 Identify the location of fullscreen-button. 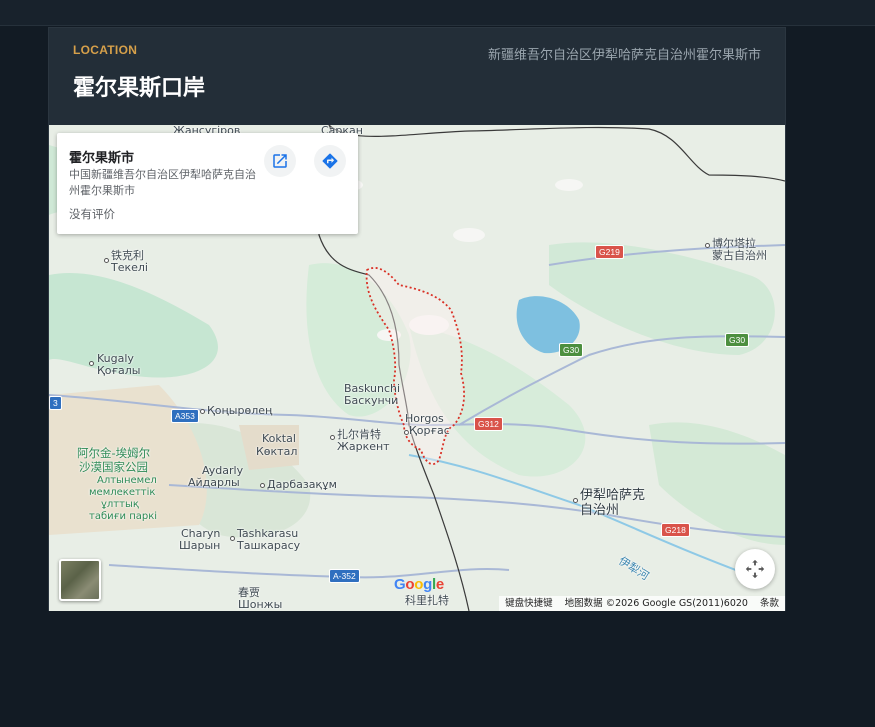
(755, 569).